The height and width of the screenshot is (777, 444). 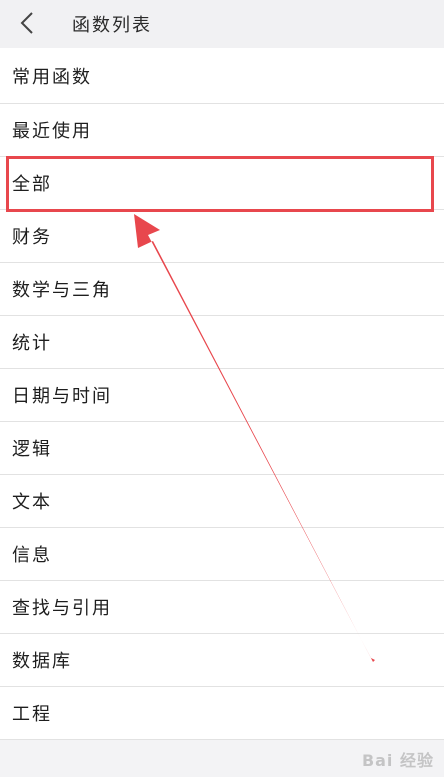 I want to click on list-item-label: 文本, so click(x=32, y=502).